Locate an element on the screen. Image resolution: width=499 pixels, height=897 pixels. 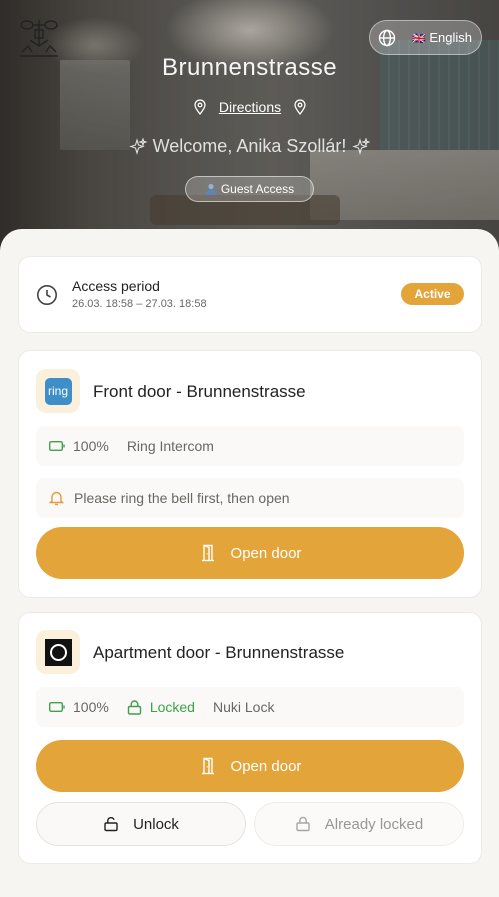
door-notice: Please ring the bell first, then open is located at coordinates (182, 498).